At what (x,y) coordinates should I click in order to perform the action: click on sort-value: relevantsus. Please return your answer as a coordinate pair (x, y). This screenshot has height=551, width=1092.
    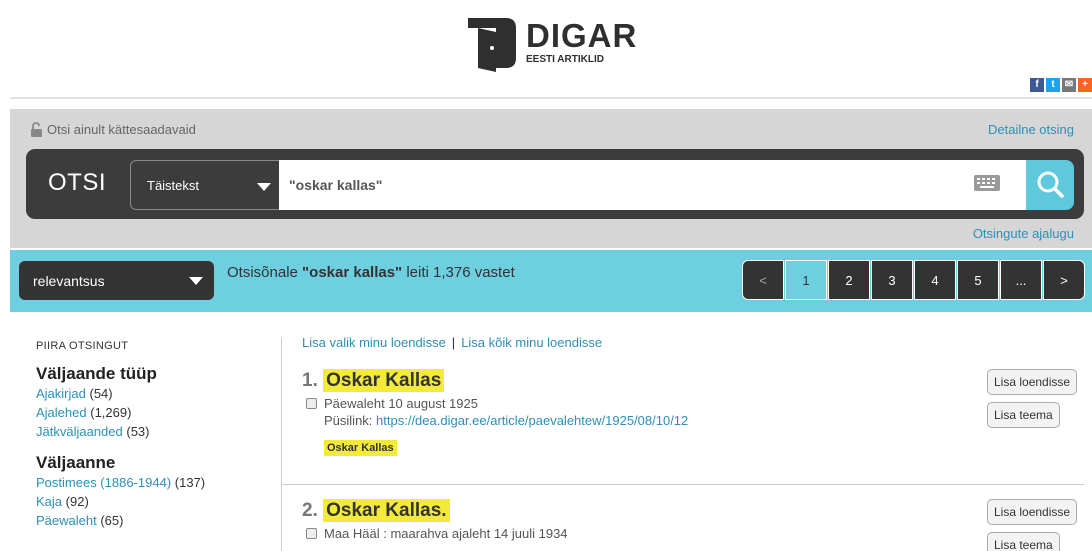
    Looking at the image, I should click on (69, 281).